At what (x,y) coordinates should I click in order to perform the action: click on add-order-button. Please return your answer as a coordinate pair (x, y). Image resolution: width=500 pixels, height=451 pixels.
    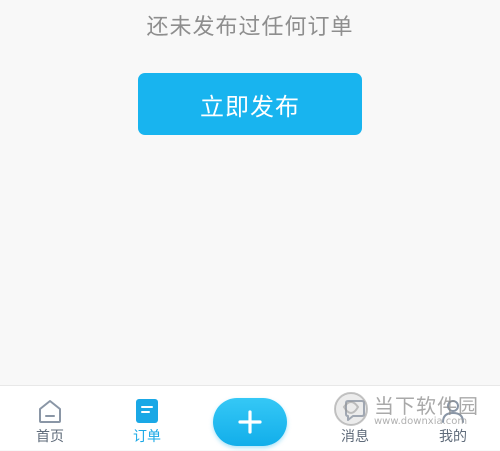
    Looking at the image, I should click on (250, 422).